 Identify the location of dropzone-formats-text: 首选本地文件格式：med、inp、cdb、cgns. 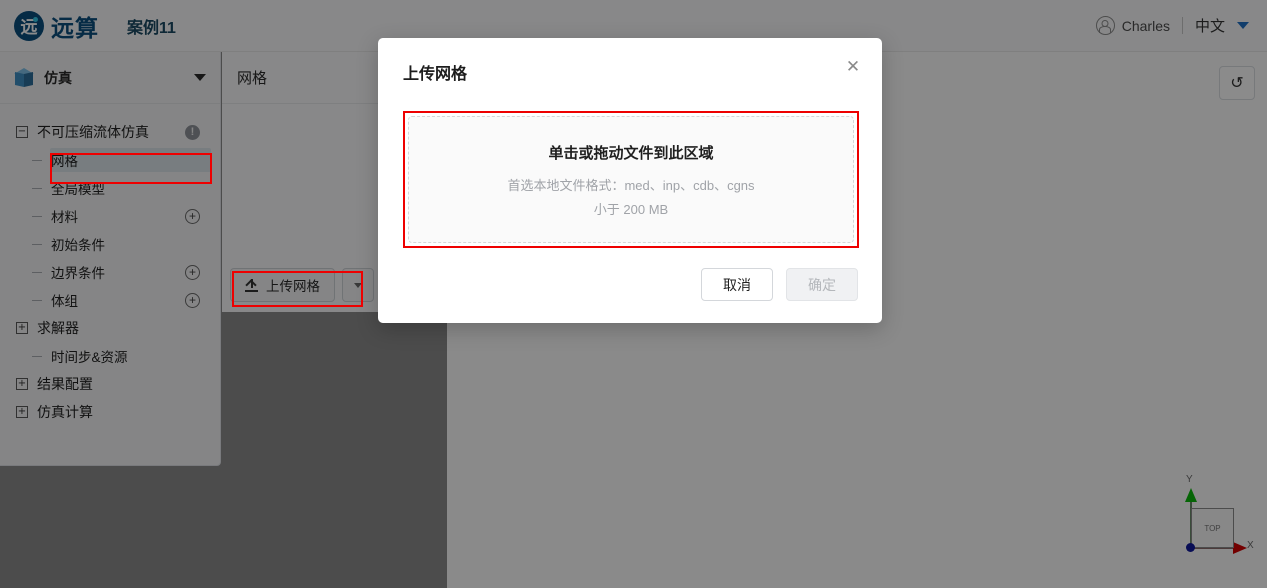
(631, 185).